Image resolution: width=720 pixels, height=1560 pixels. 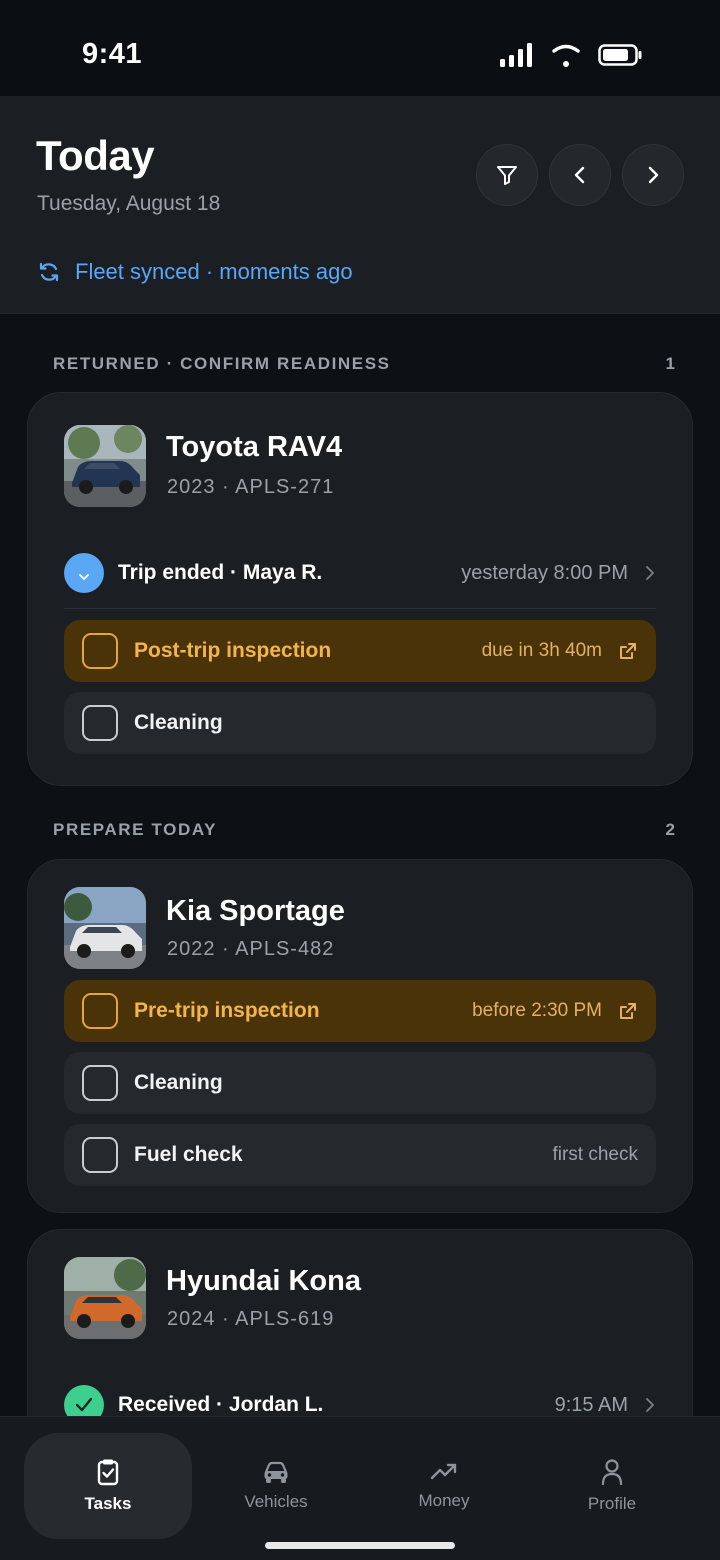 What do you see at coordinates (108, 1472) in the screenshot?
I see `clipboard-check-icon` at bounding box center [108, 1472].